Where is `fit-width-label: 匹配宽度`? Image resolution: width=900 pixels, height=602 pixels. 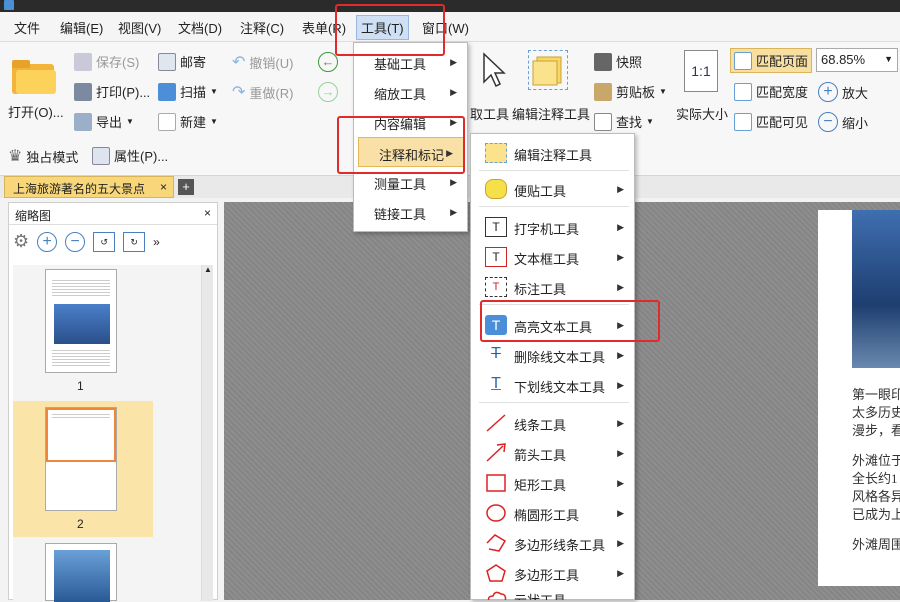 fit-width-label: 匹配宽度 is located at coordinates (782, 92).